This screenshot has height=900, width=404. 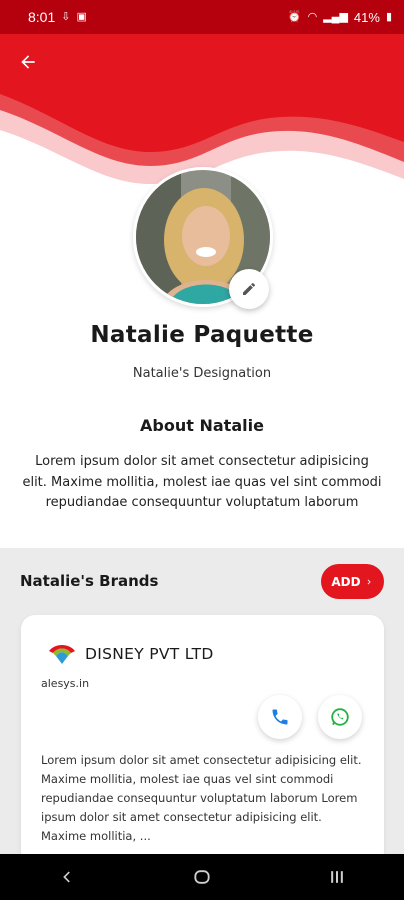 What do you see at coordinates (335, 16) in the screenshot?
I see `signal-icon: ▂▄▆` at bounding box center [335, 16].